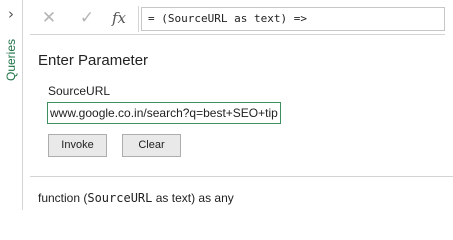 The height and width of the screenshot is (240, 453). What do you see at coordinates (241, 176) in the screenshot?
I see `divider` at bounding box center [241, 176].